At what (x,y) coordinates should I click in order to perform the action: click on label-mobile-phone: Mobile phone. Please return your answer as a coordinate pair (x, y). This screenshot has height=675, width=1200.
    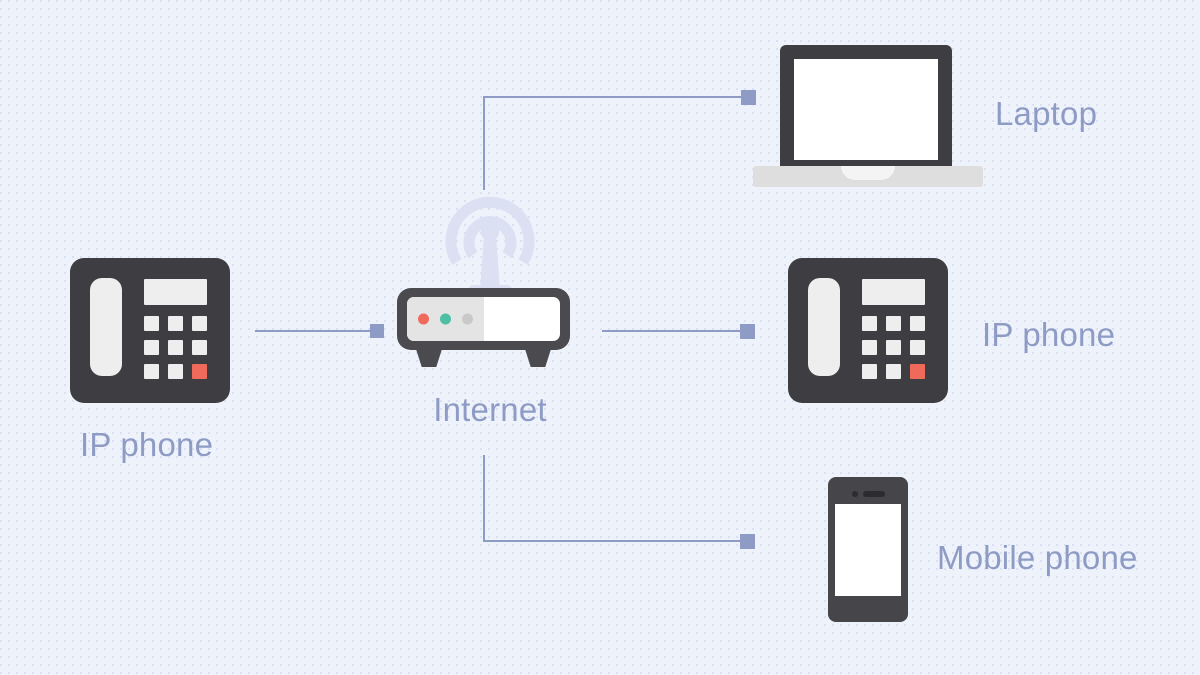
    Looking at the image, I should click on (1037, 557).